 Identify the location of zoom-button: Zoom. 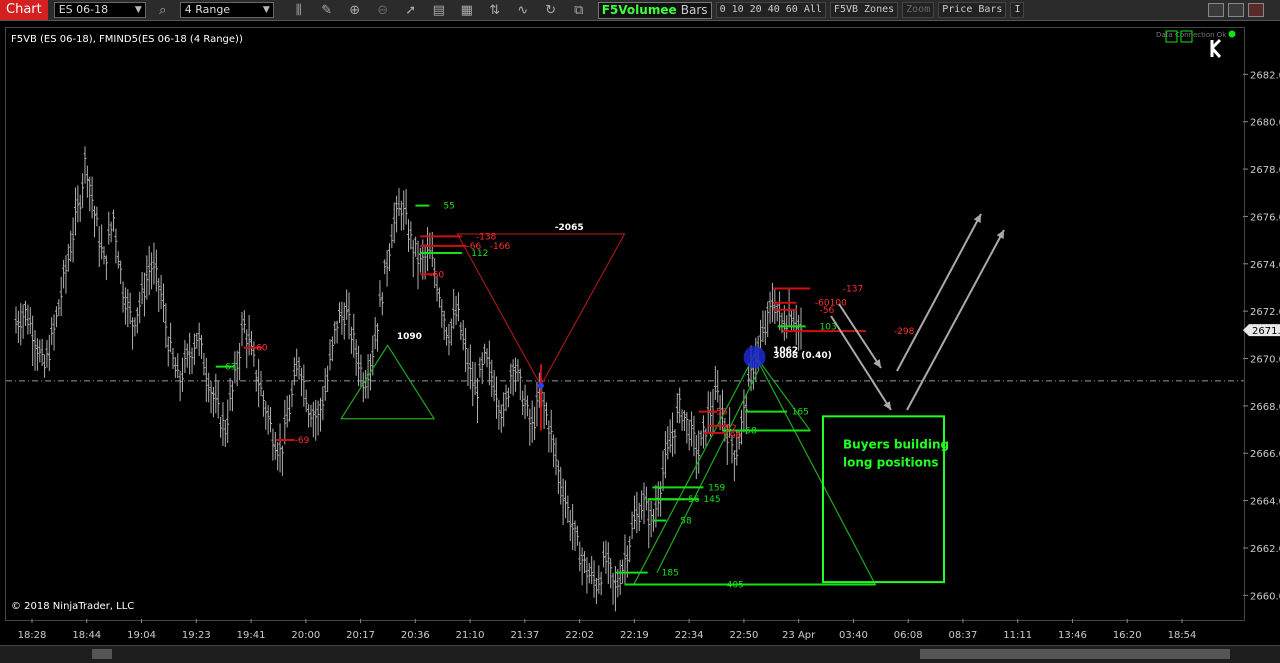
(918, 10).